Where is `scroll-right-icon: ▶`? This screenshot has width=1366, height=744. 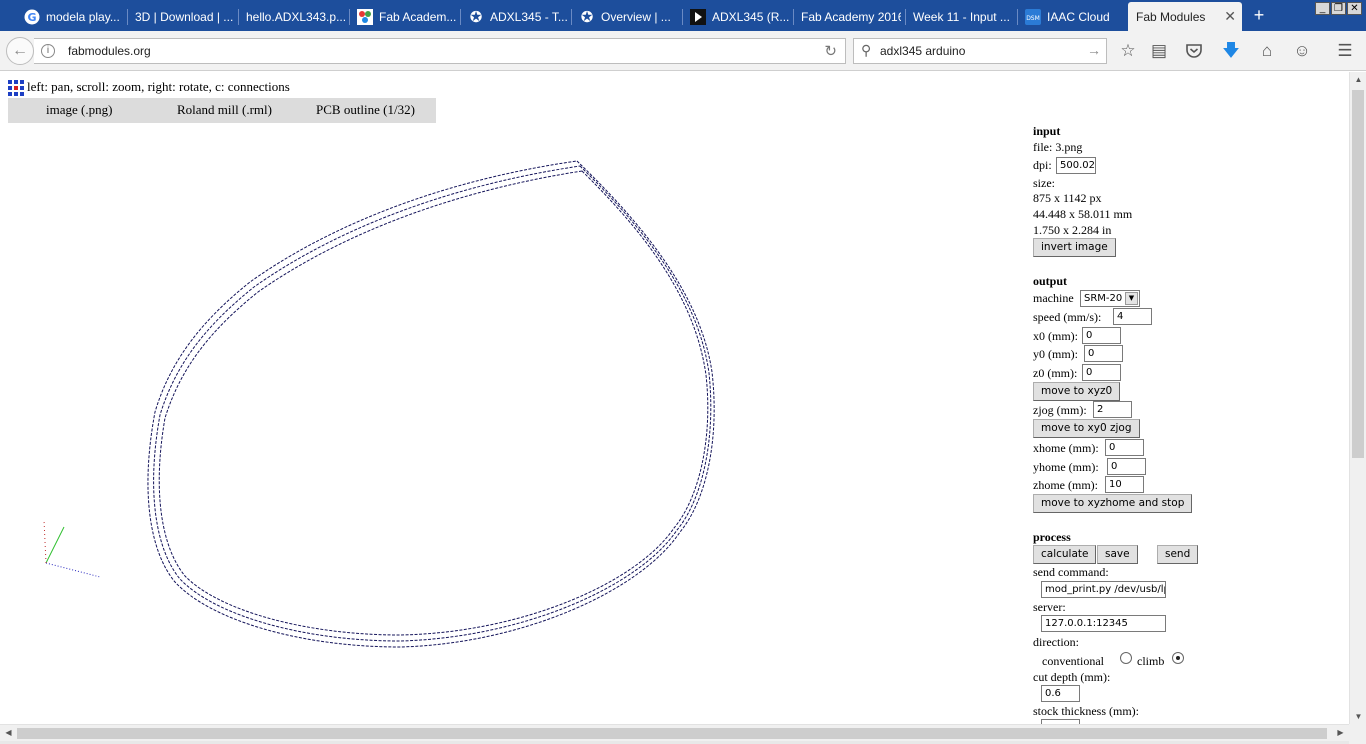
scroll-right-icon: ▶ is located at coordinates (1340, 732).